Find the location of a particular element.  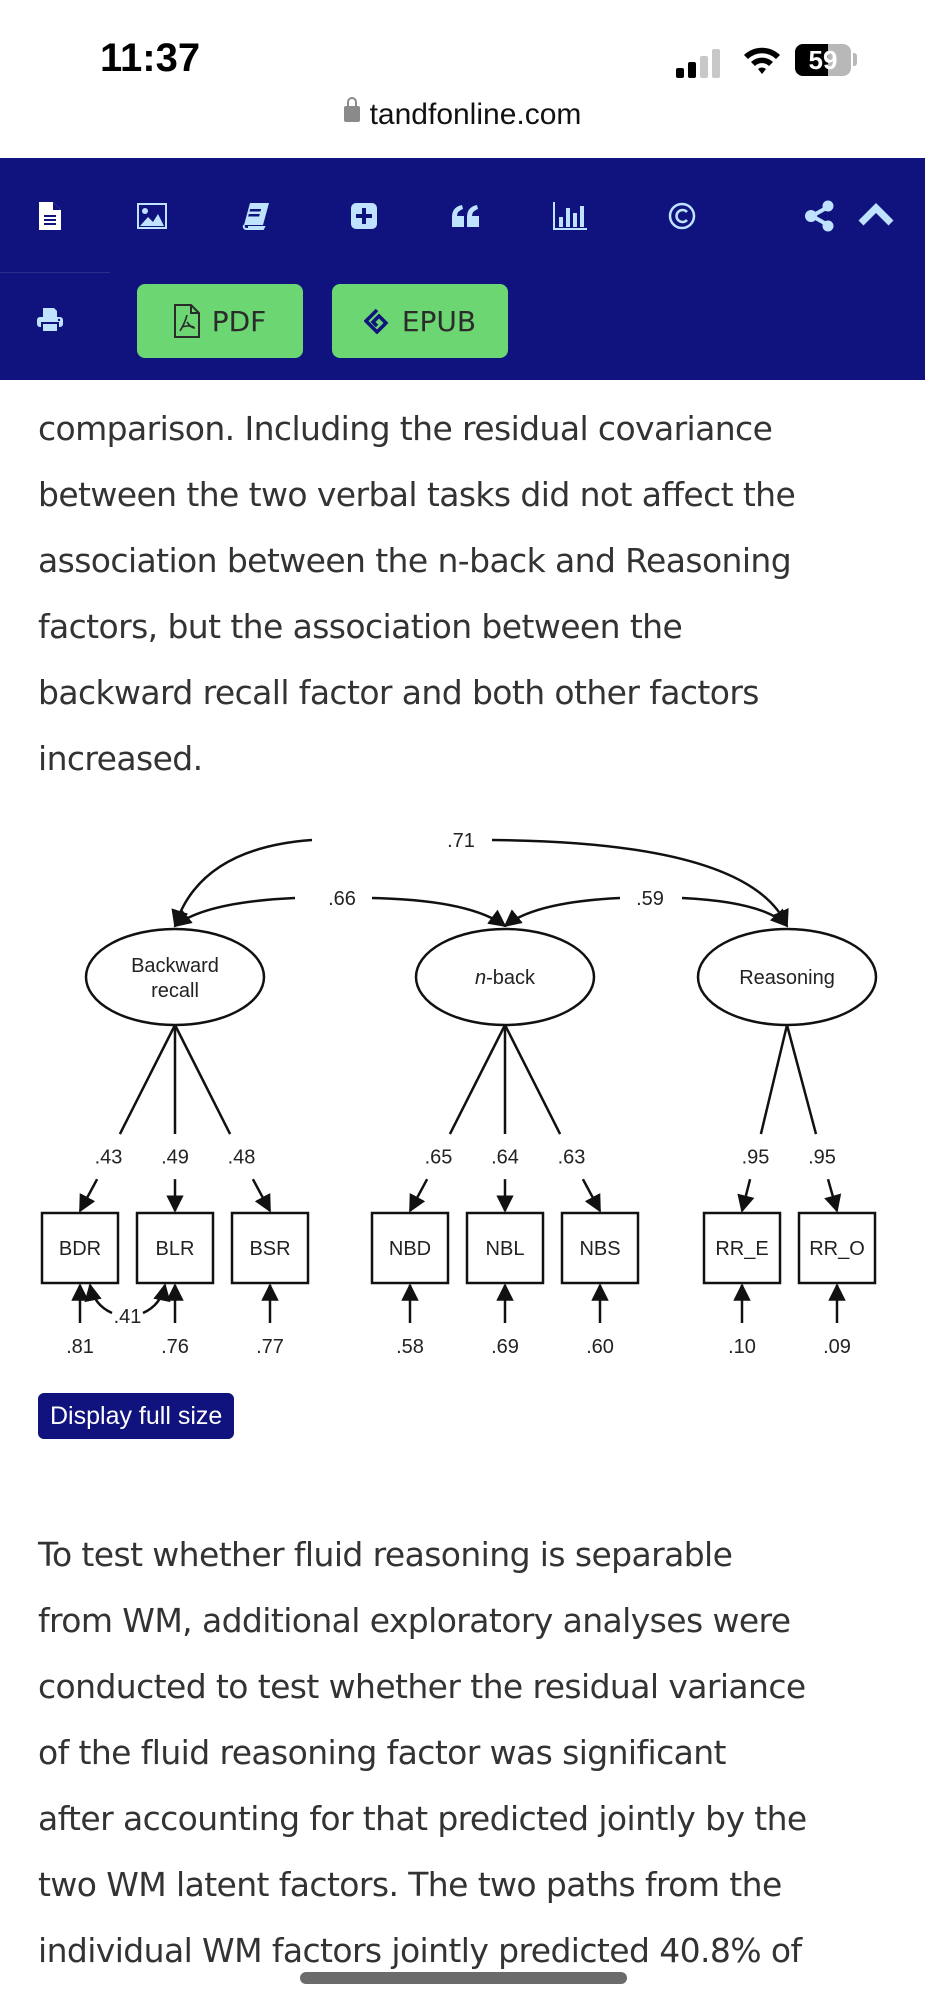

battery-percent: 59 is located at coordinates (823, 60).